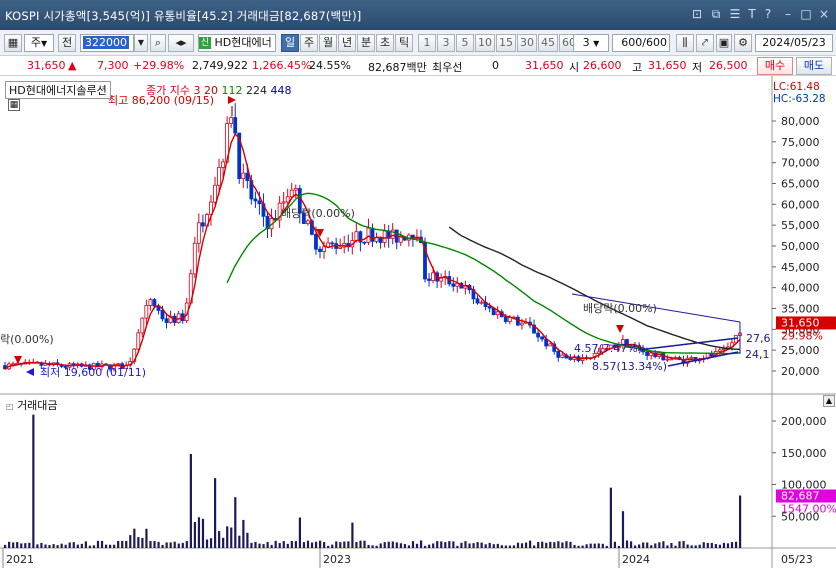  What do you see at coordinates (527, 43) in the screenshot?
I see `interval-button-30: 30` at bounding box center [527, 43].